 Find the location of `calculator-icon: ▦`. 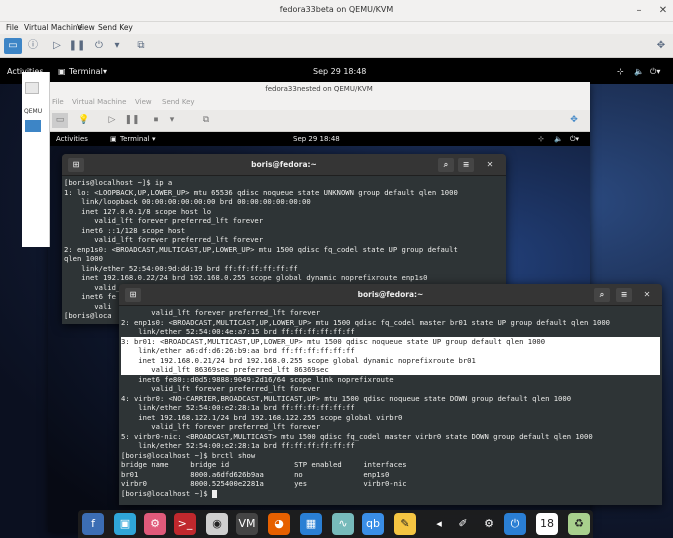

calculator-icon: ▦ is located at coordinates (311, 524).